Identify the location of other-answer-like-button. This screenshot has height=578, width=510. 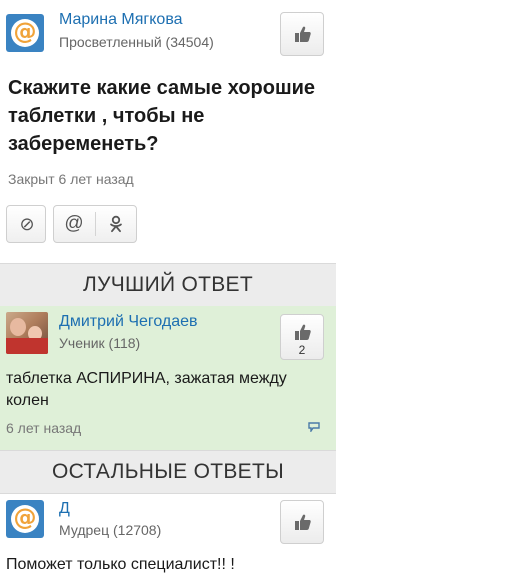
(302, 522).